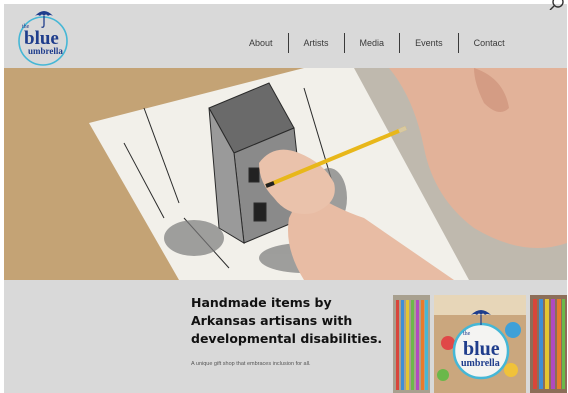  Describe the element at coordinates (429, 43) in the screenshot. I see `nav-events: Events` at that location.